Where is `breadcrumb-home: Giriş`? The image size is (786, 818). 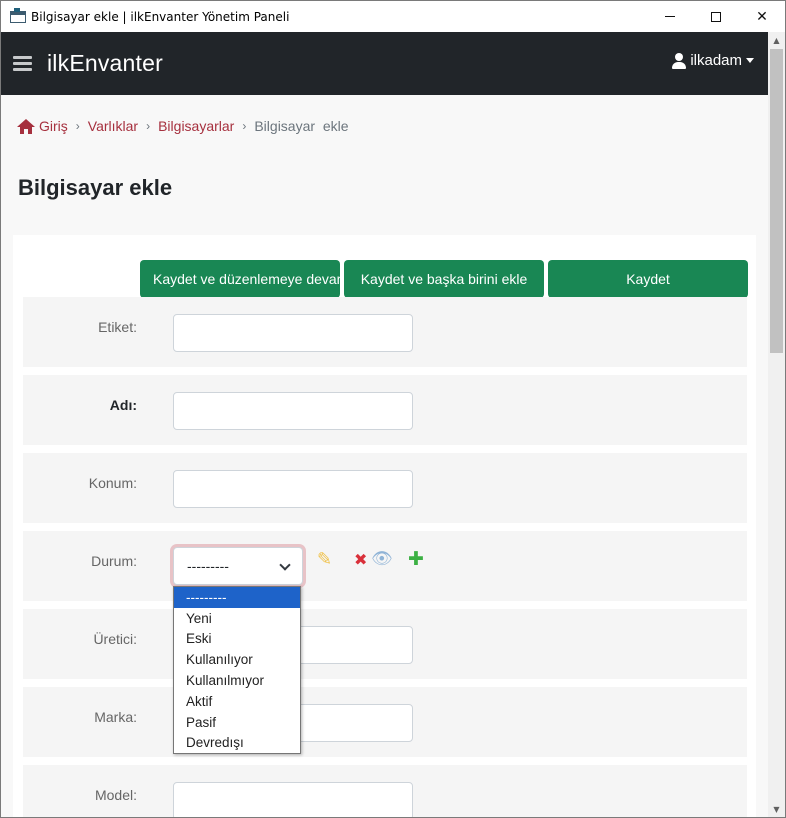 breadcrumb-home: Giriş is located at coordinates (42, 126).